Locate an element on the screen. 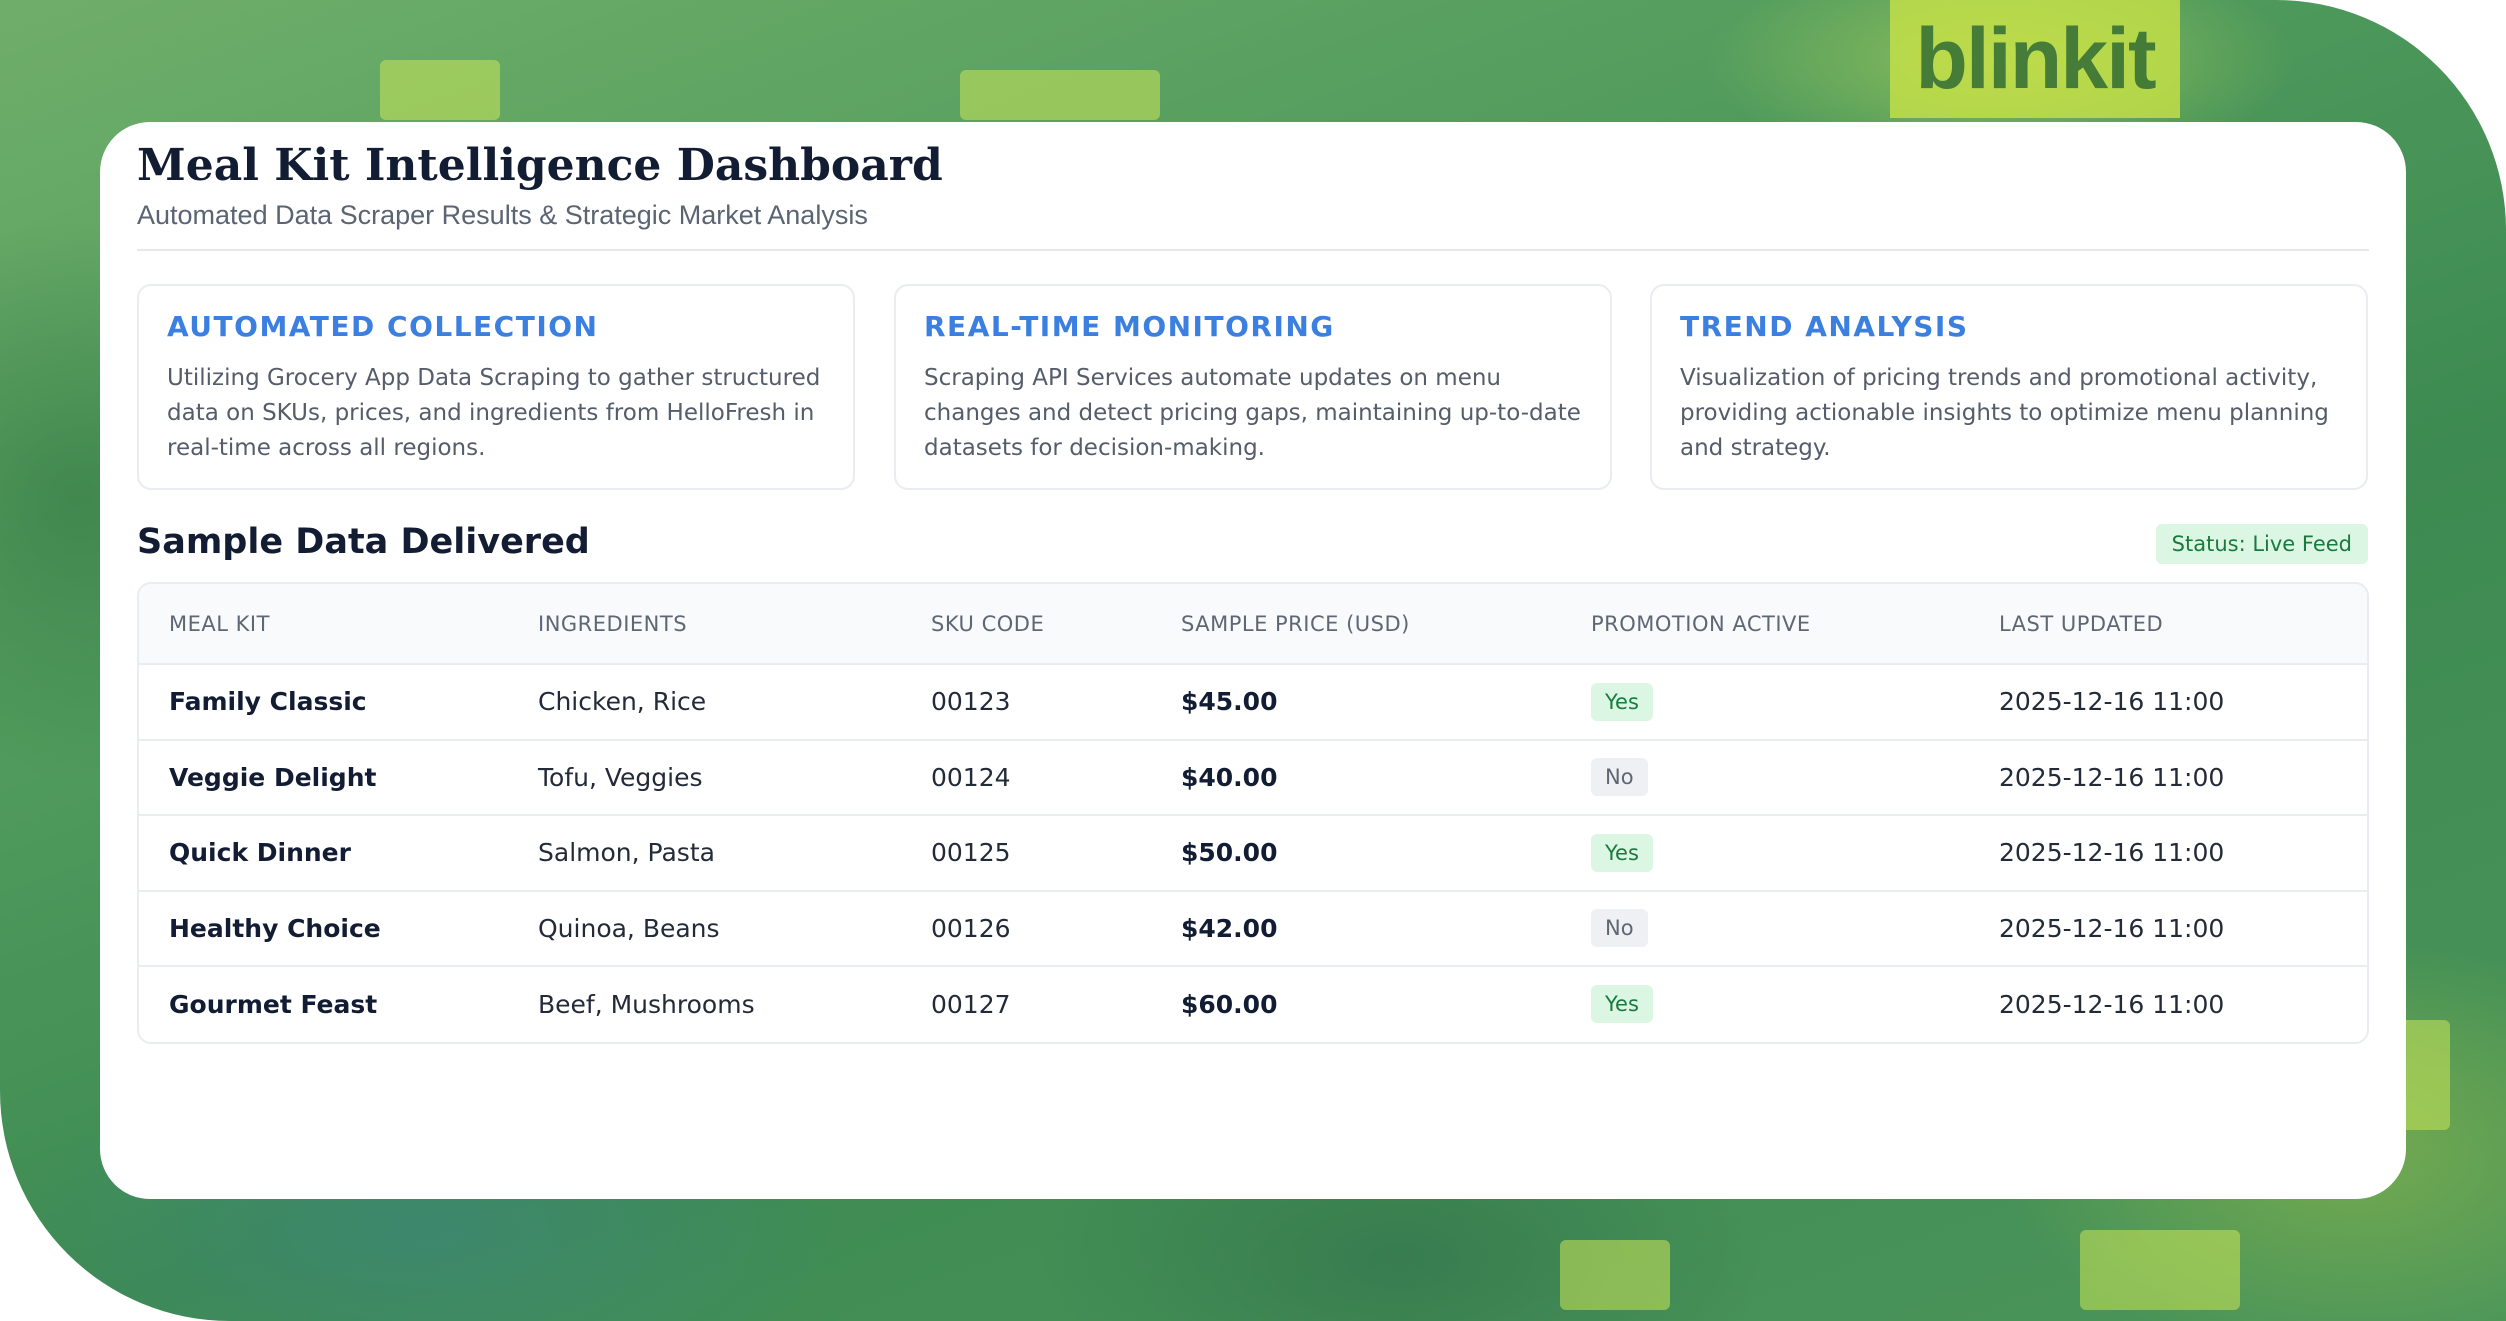 This screenshot has height=1321, width=2506. cell-sku-code: 00126 is located at coordinates (971, 928).